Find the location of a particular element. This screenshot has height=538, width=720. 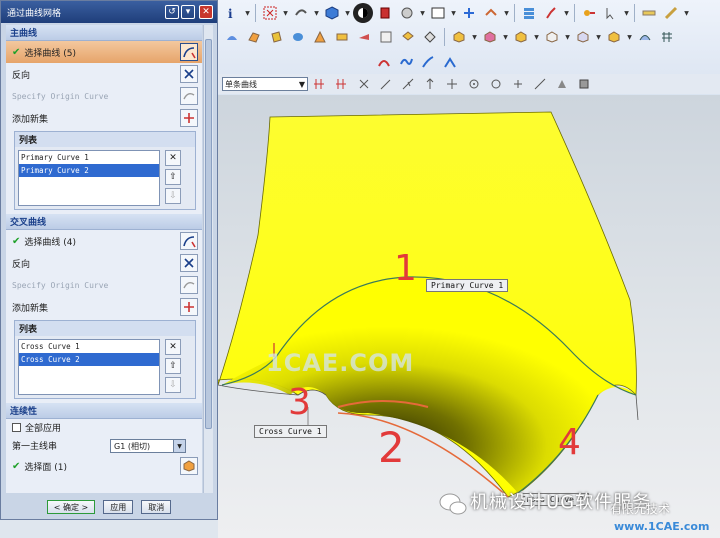

dialog-scrollbar is located at coordinates (208, 259).